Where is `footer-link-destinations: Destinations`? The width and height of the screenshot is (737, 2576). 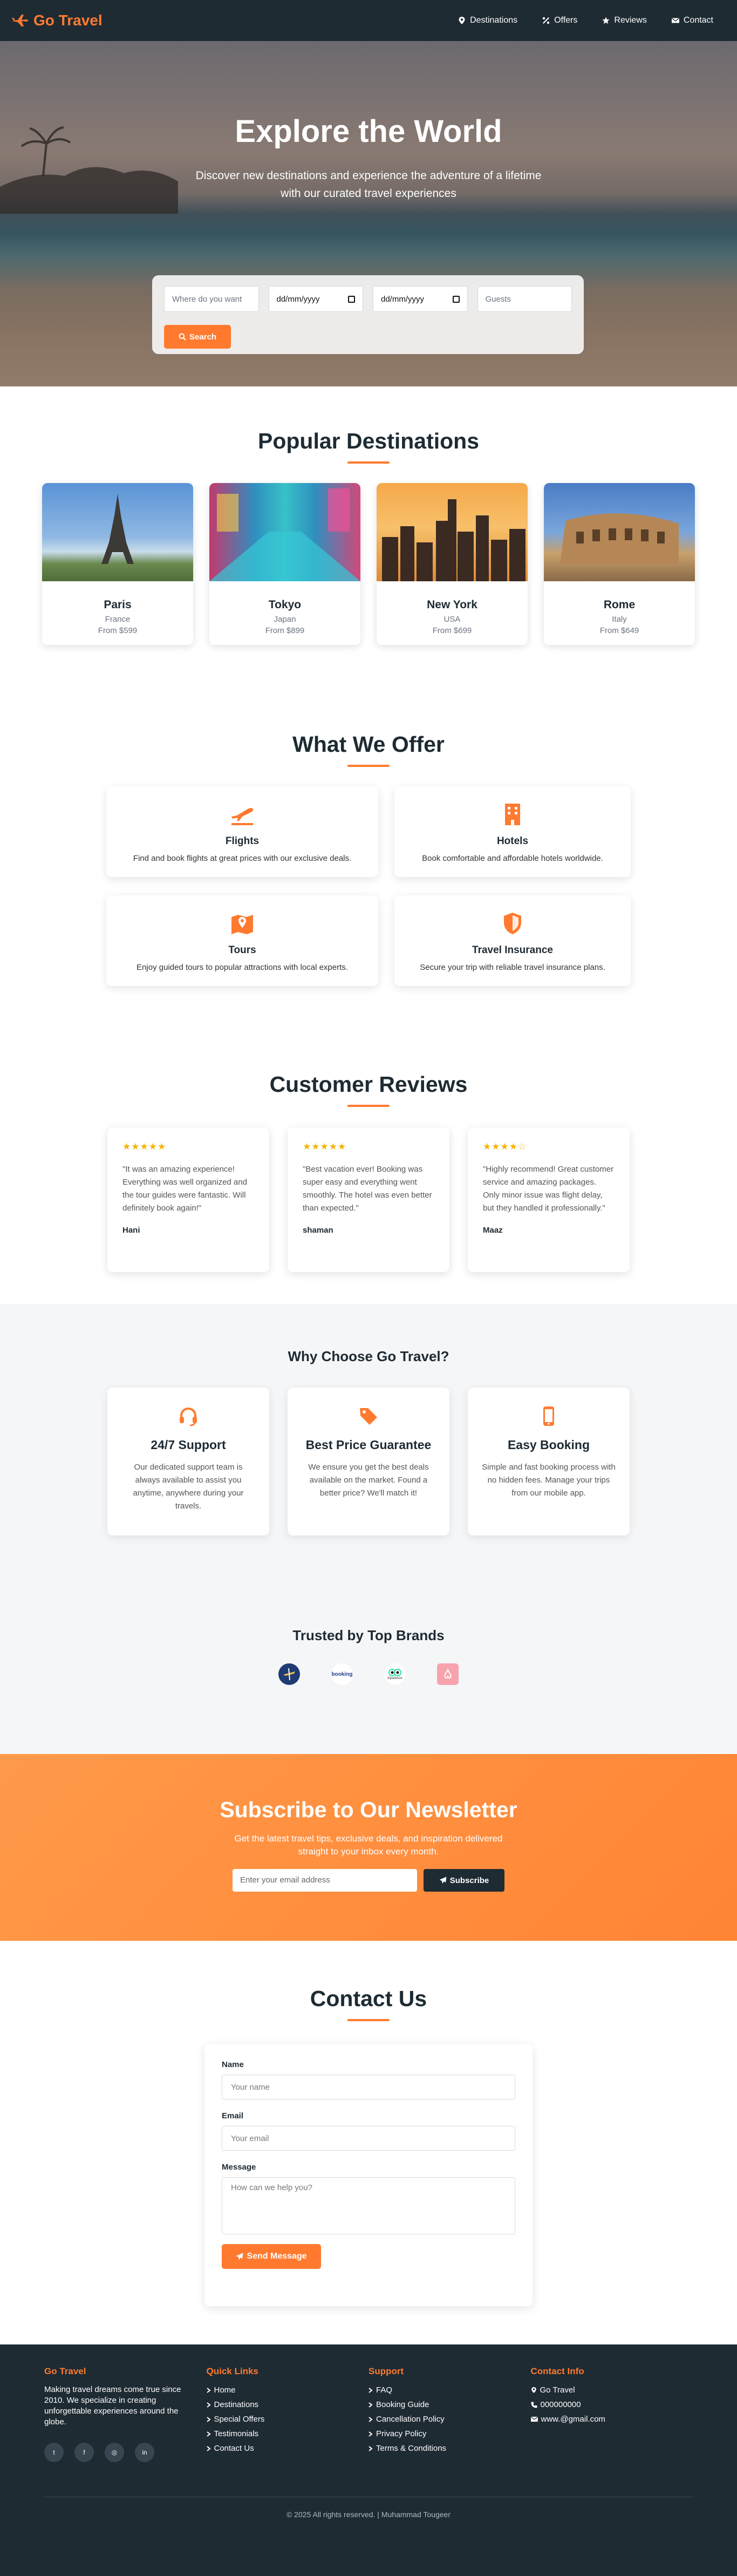
footer-link-destinations: Destinations is located at coordinates (287, 2404).